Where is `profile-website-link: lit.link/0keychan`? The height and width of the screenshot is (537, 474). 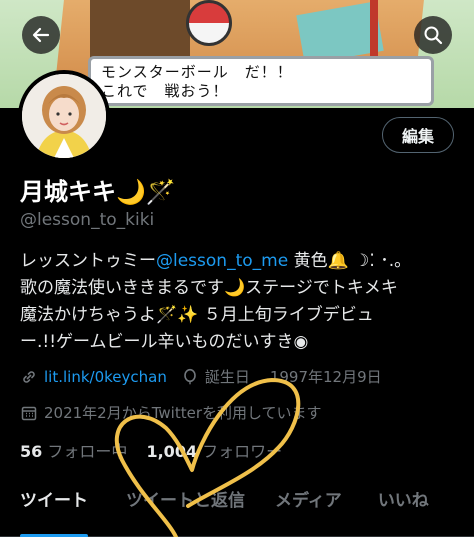 profile-website-link: lit.link/0keychan is located at coordinates (105, 377).